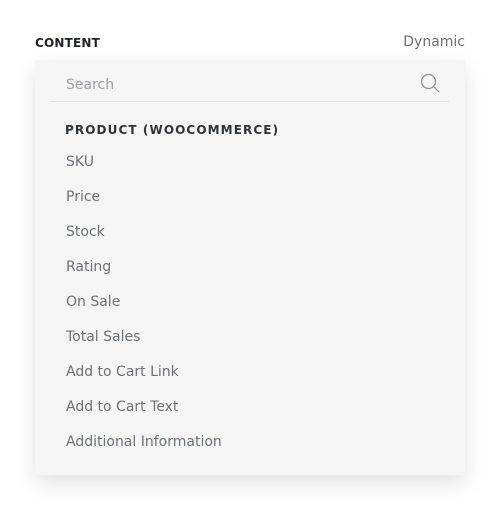 The height and width of the screenshot is (510, 500). Describe the element at coordinates (144, 202) in the screenshot. I see `tag-item-price: Price` at that location.